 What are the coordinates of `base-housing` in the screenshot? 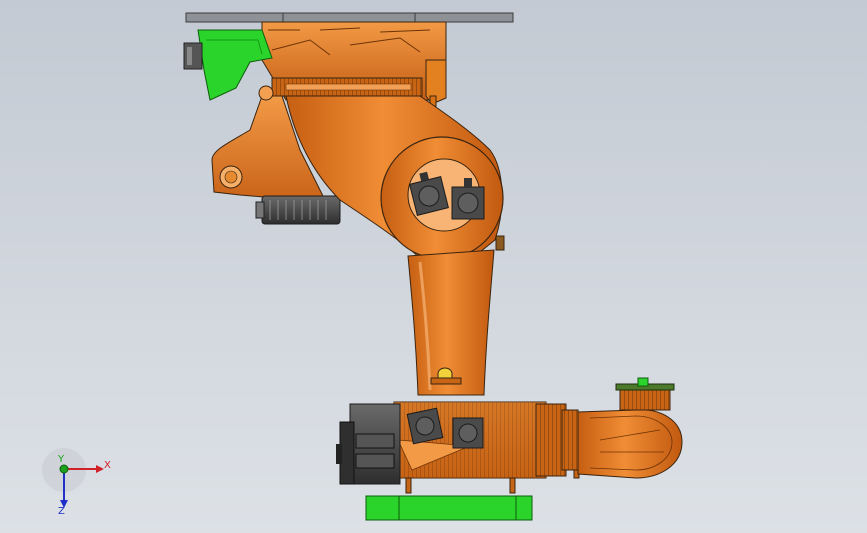 It's located at (354, 64).